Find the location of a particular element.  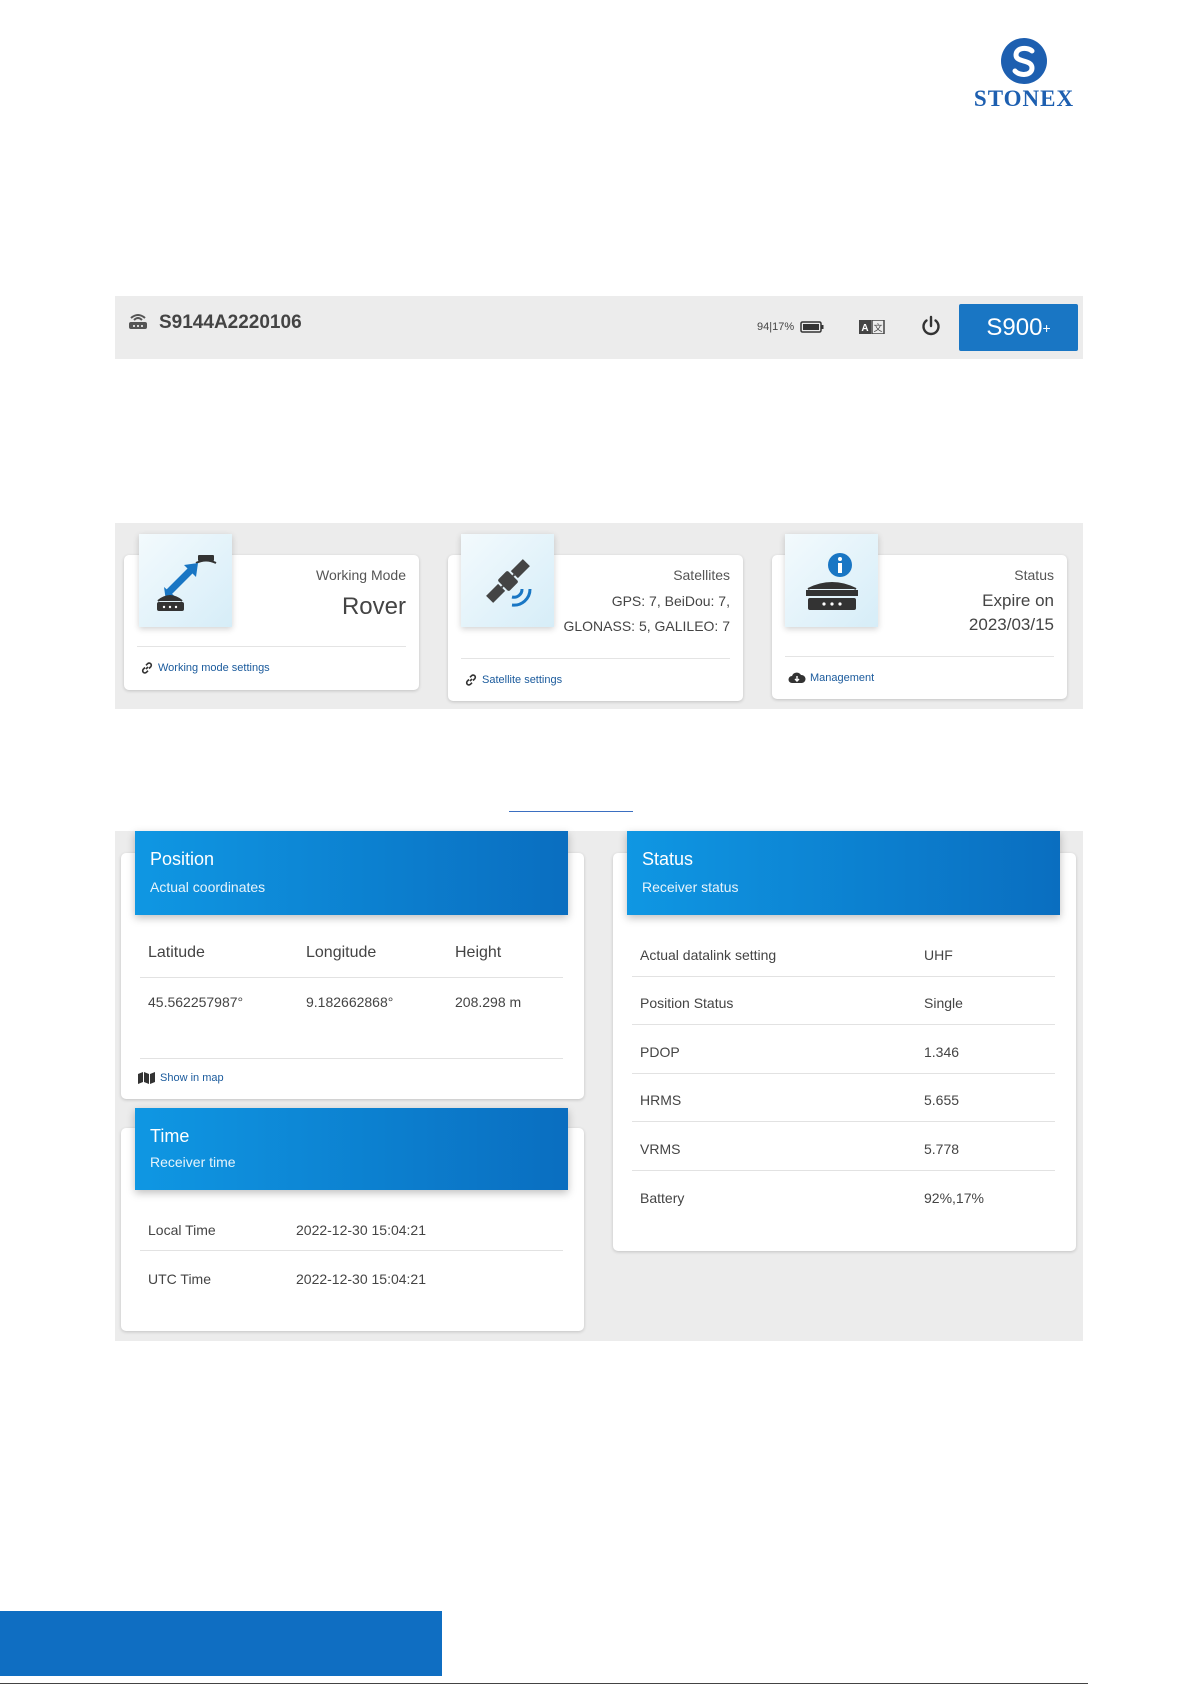

svg-text: 文 is located at coordinates (877, 327).